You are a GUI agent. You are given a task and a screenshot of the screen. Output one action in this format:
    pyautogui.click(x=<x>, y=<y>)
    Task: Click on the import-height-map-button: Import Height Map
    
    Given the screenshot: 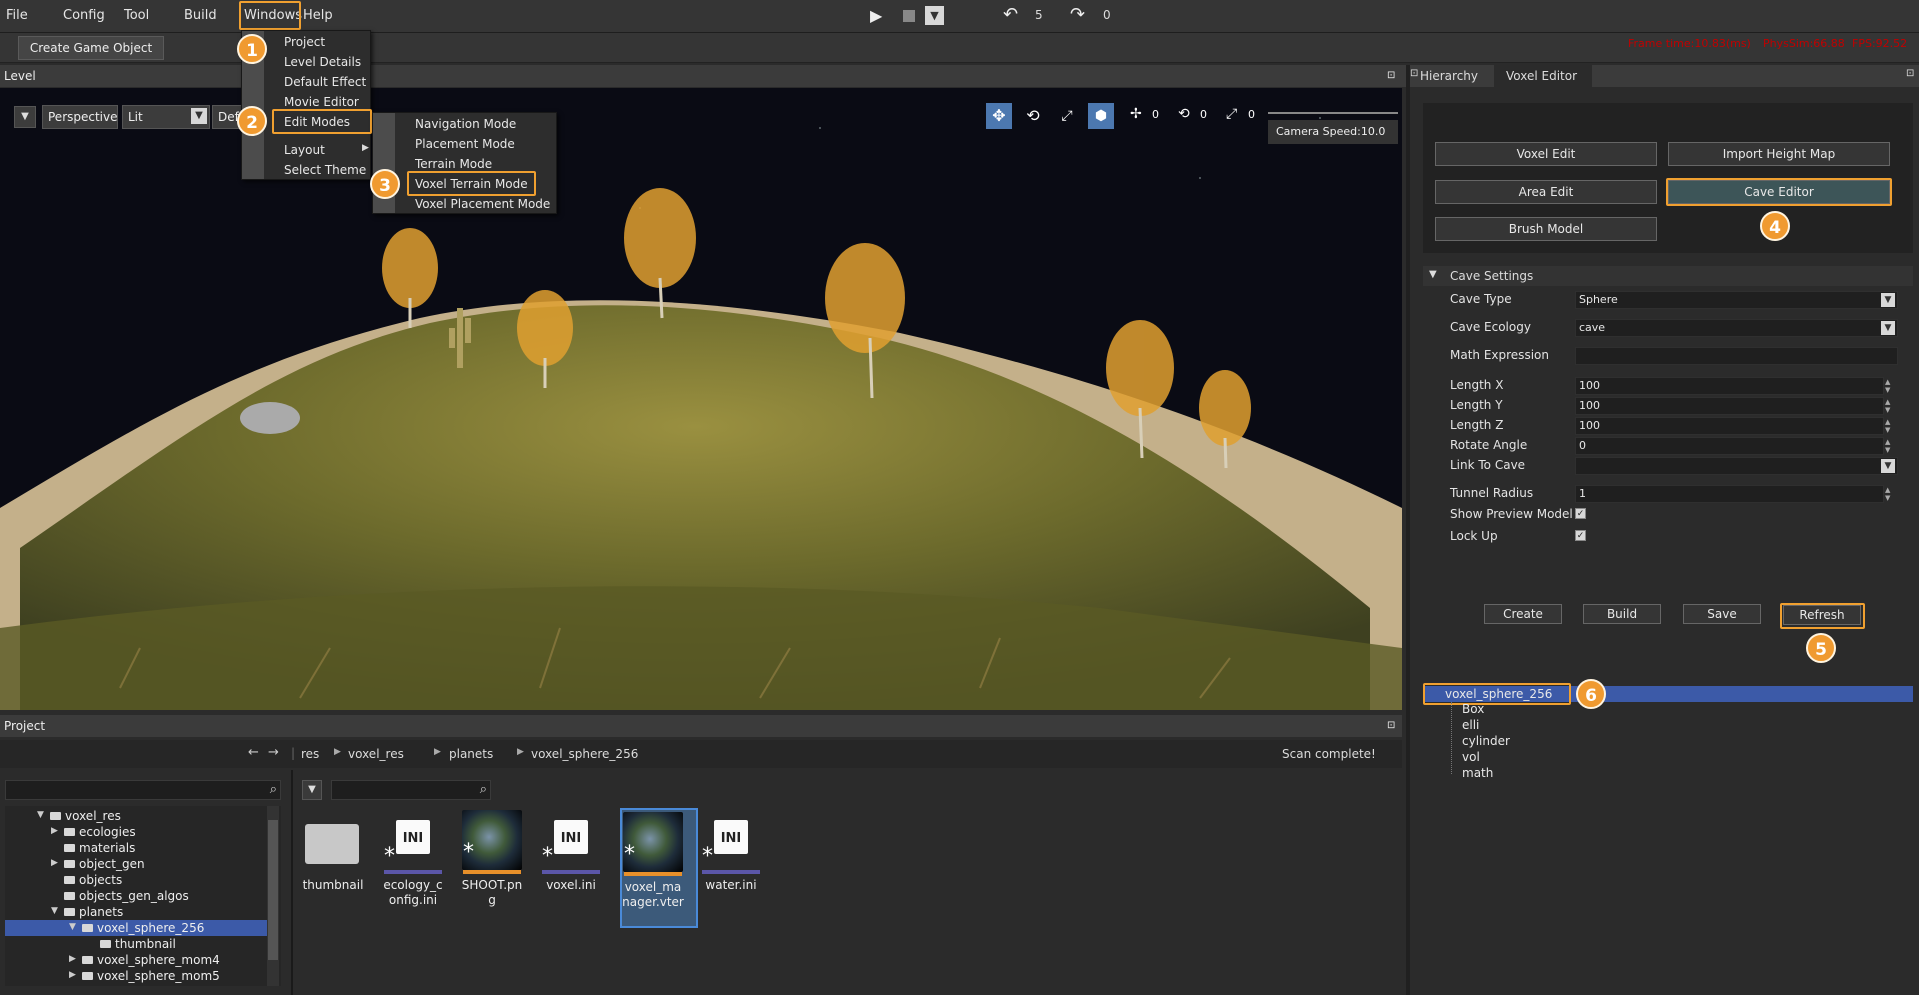 What is the action you would take?
    pyautogui.click(x=1779, y=154)
    